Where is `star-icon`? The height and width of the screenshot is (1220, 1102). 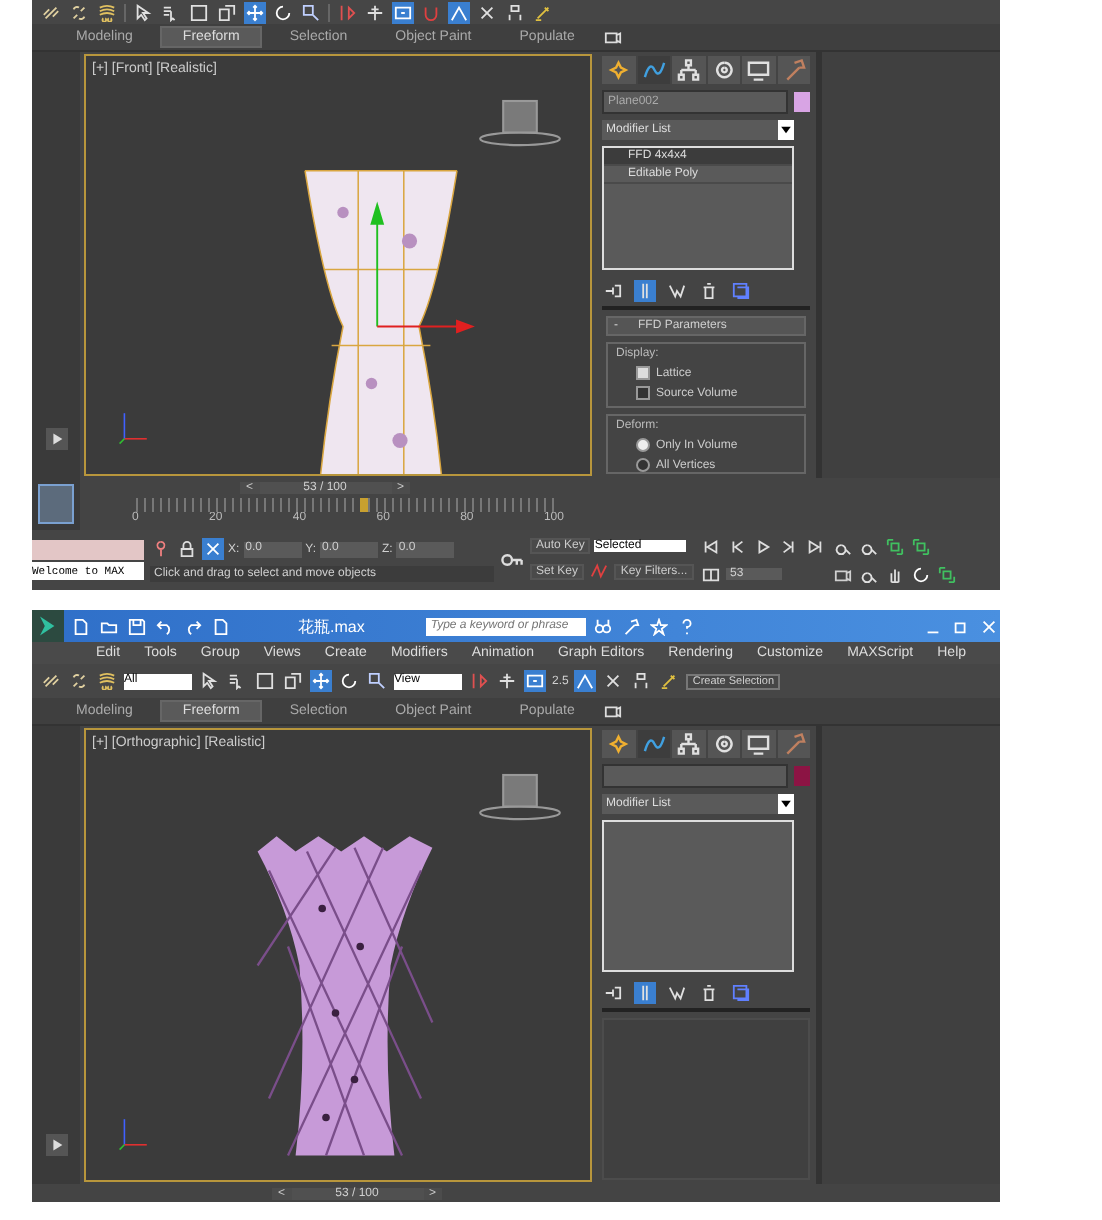 star-icon is located at coordinates (659, 626).